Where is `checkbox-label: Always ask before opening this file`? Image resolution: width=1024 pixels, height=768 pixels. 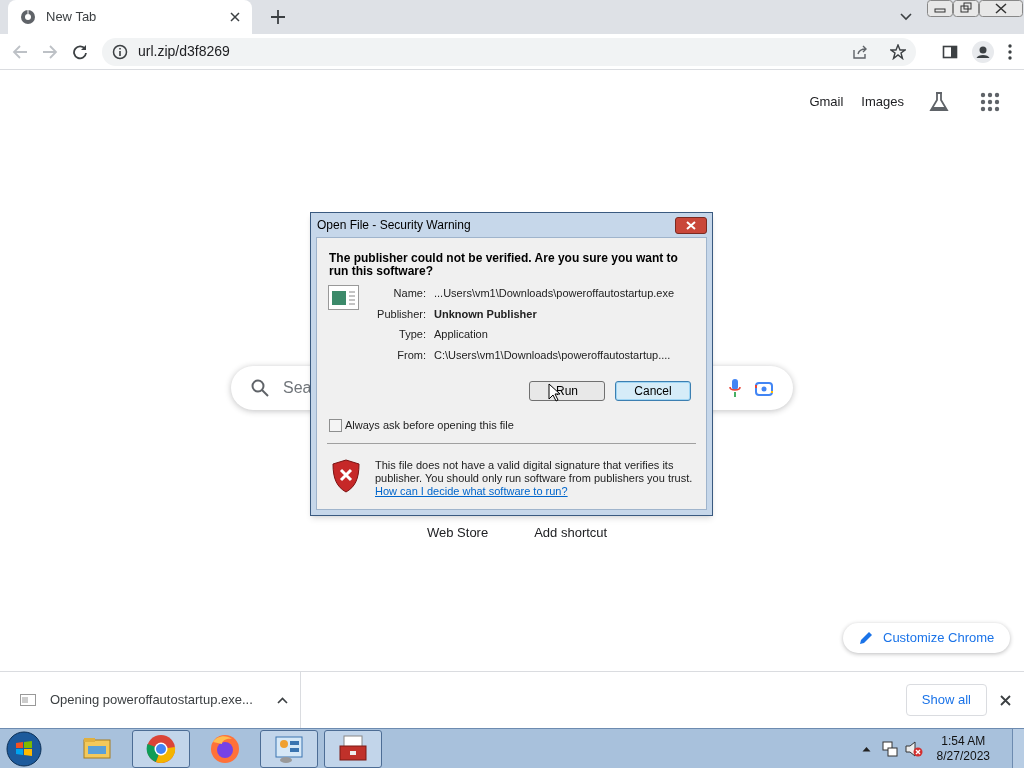
checkbox-label: Always ask before opening this file is located at coordinates (429, 425).